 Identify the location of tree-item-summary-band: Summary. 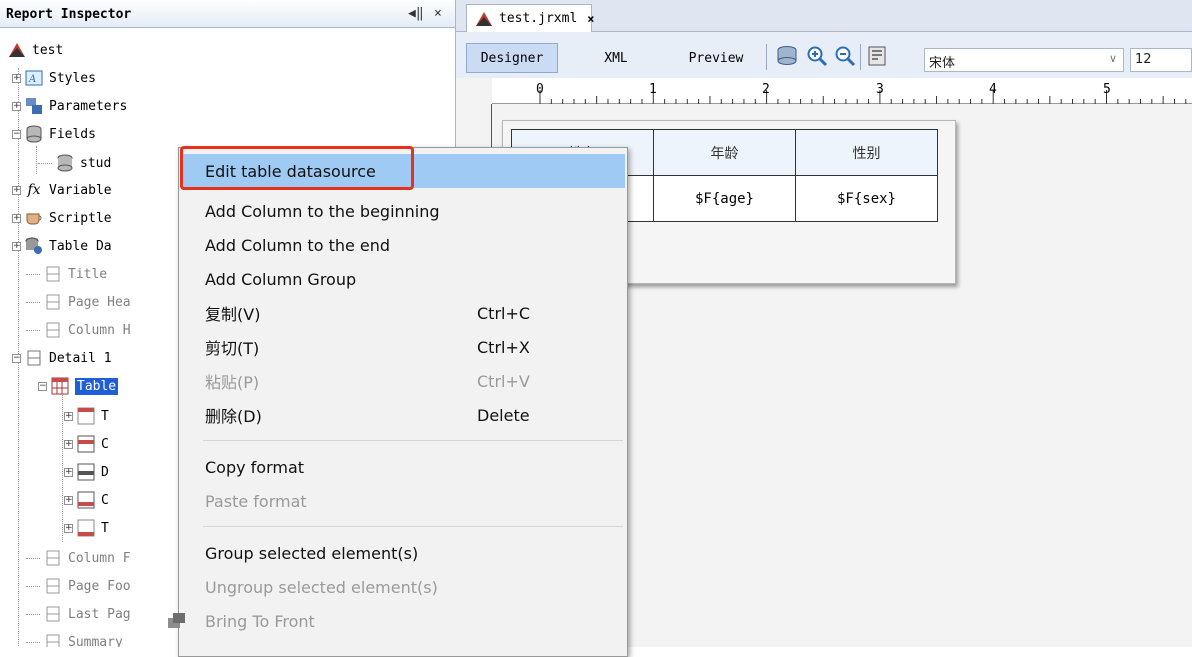
(74, 638).